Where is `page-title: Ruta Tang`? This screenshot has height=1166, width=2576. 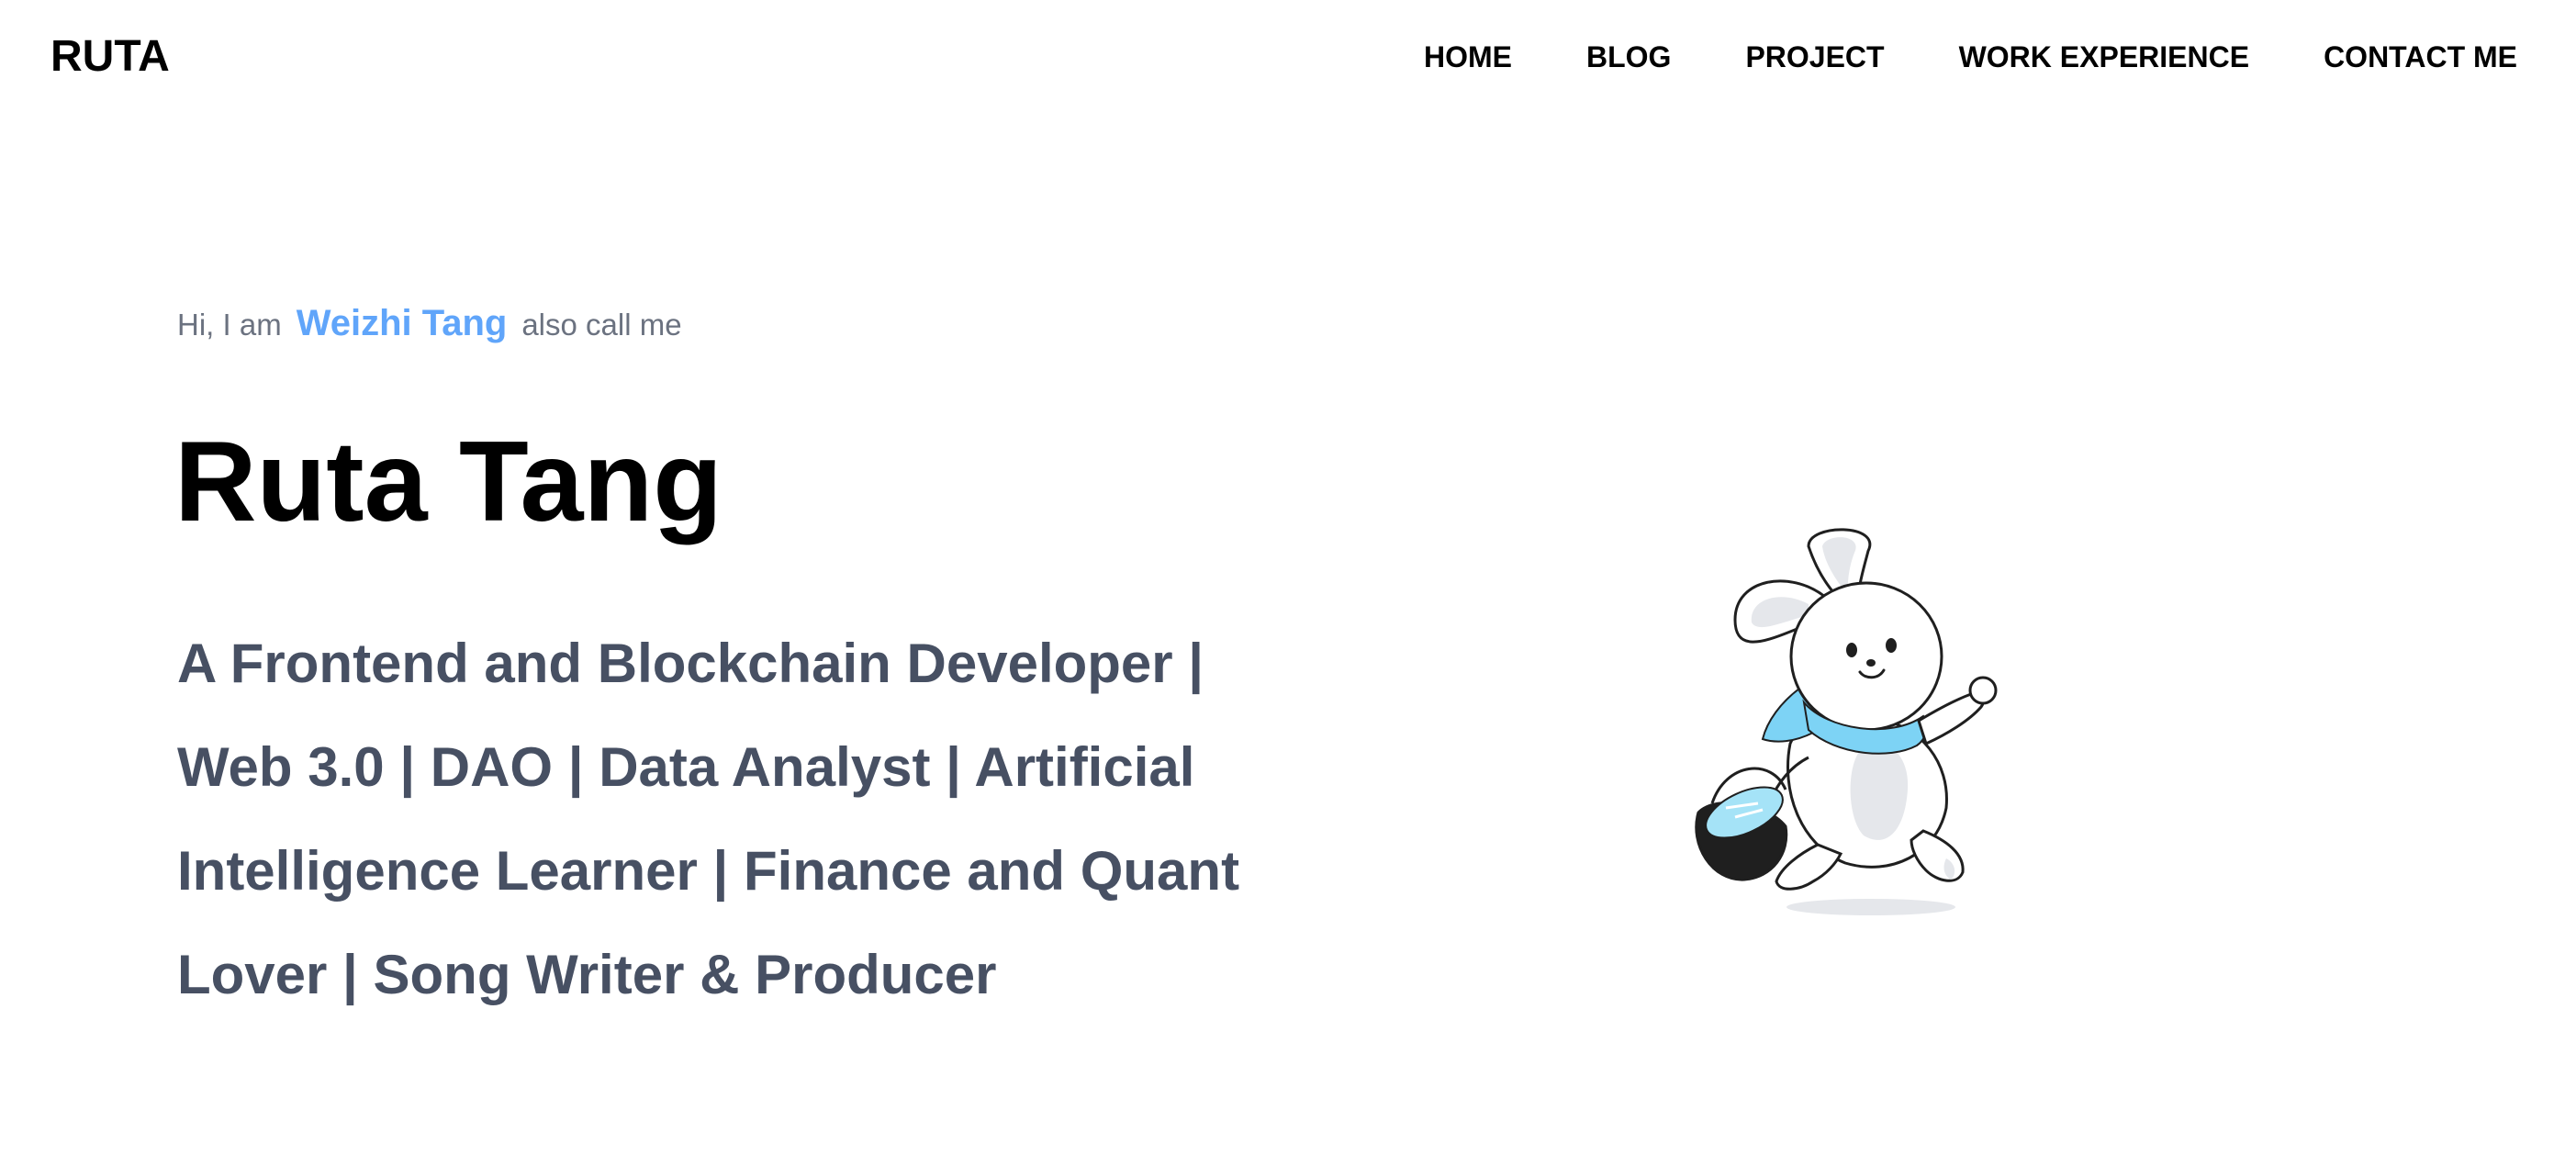 page-title: Ruta Tang is located at coordinates (448, 482).